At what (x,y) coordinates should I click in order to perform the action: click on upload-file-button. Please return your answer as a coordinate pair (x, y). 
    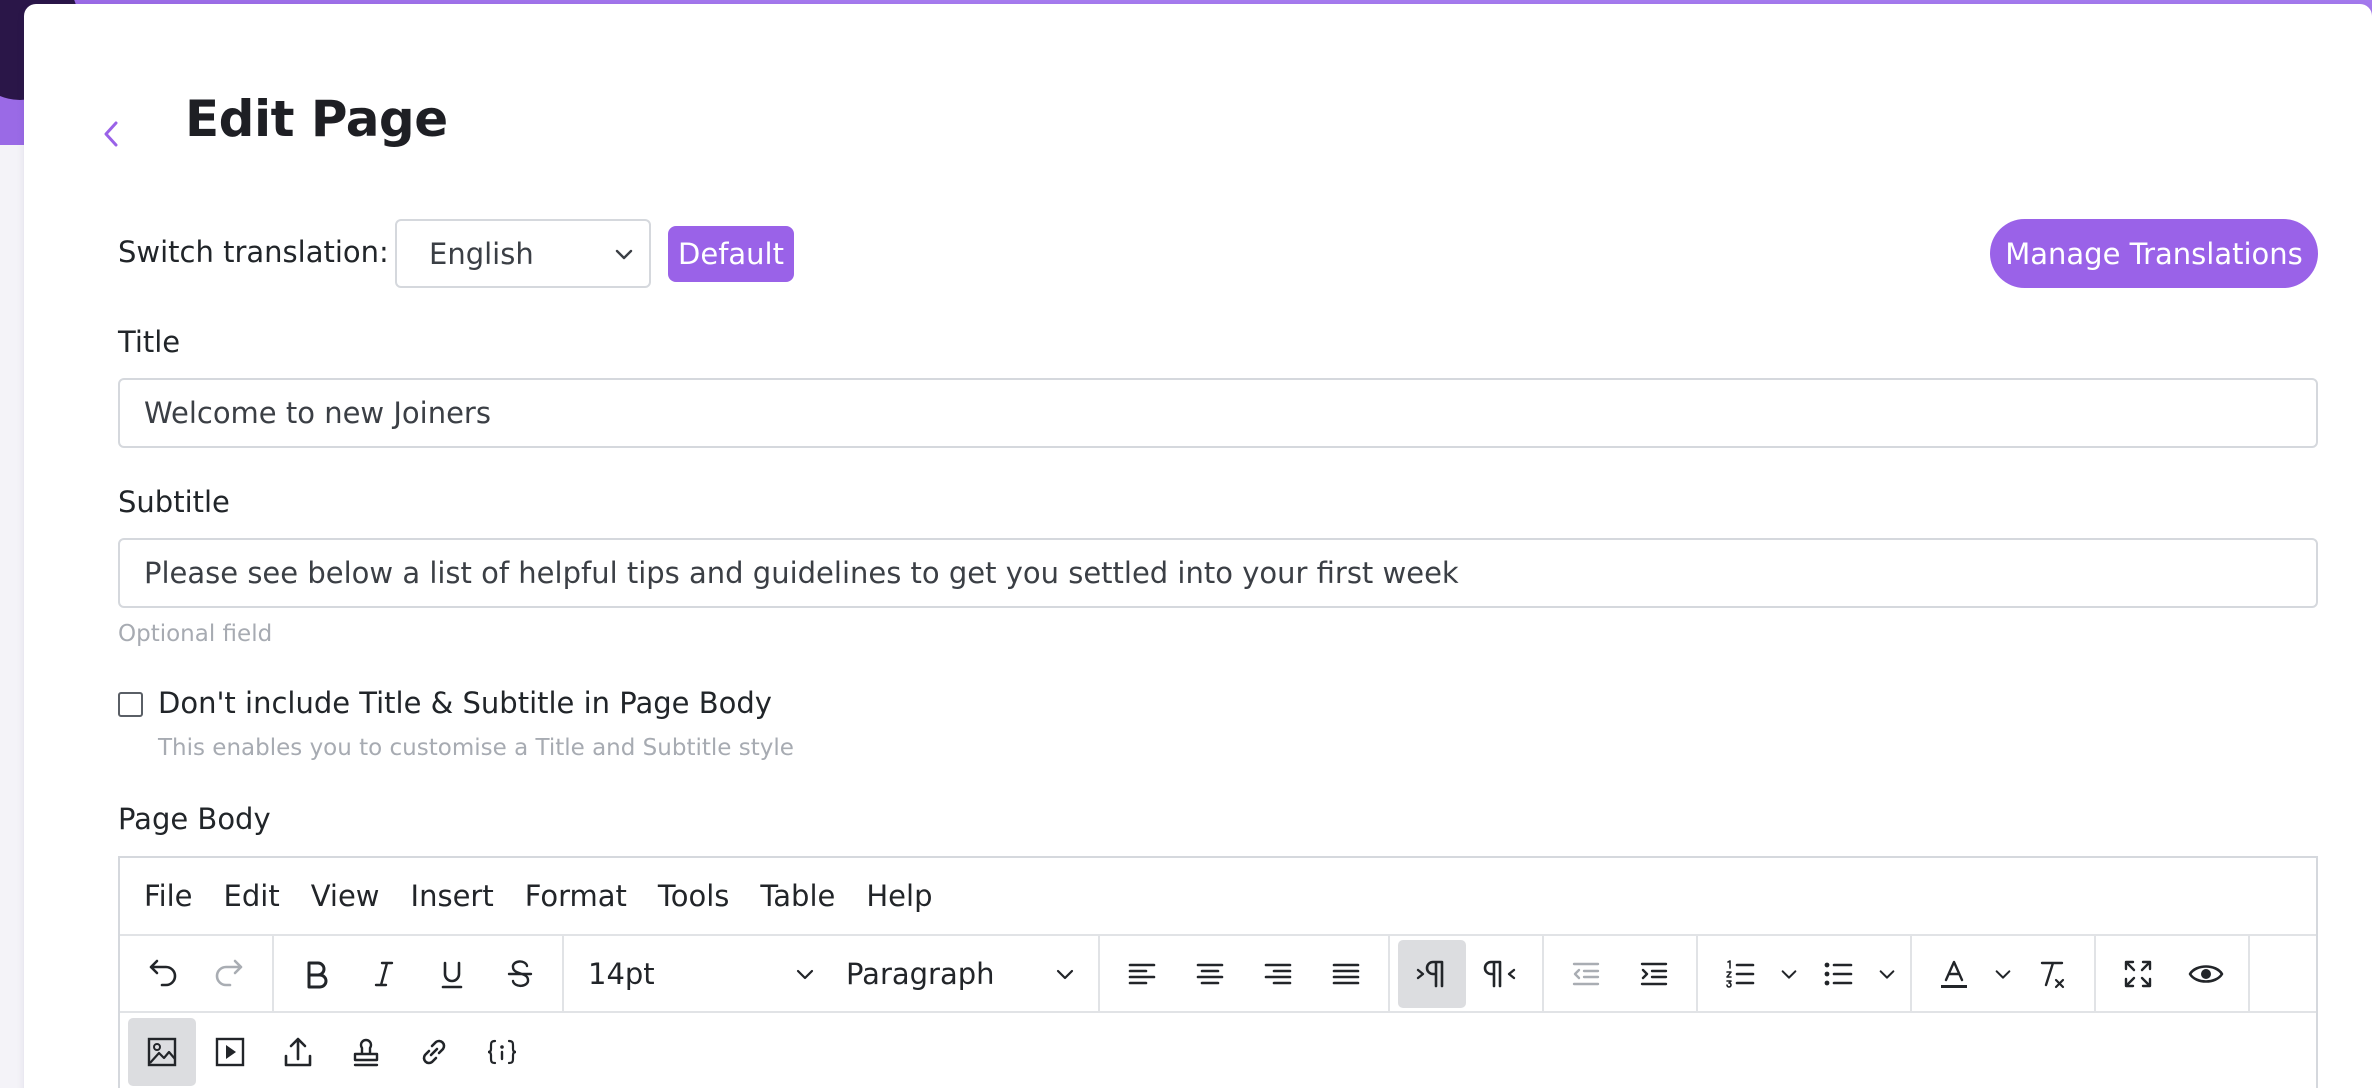
    Looking at the image, I should click on (298, 1052).